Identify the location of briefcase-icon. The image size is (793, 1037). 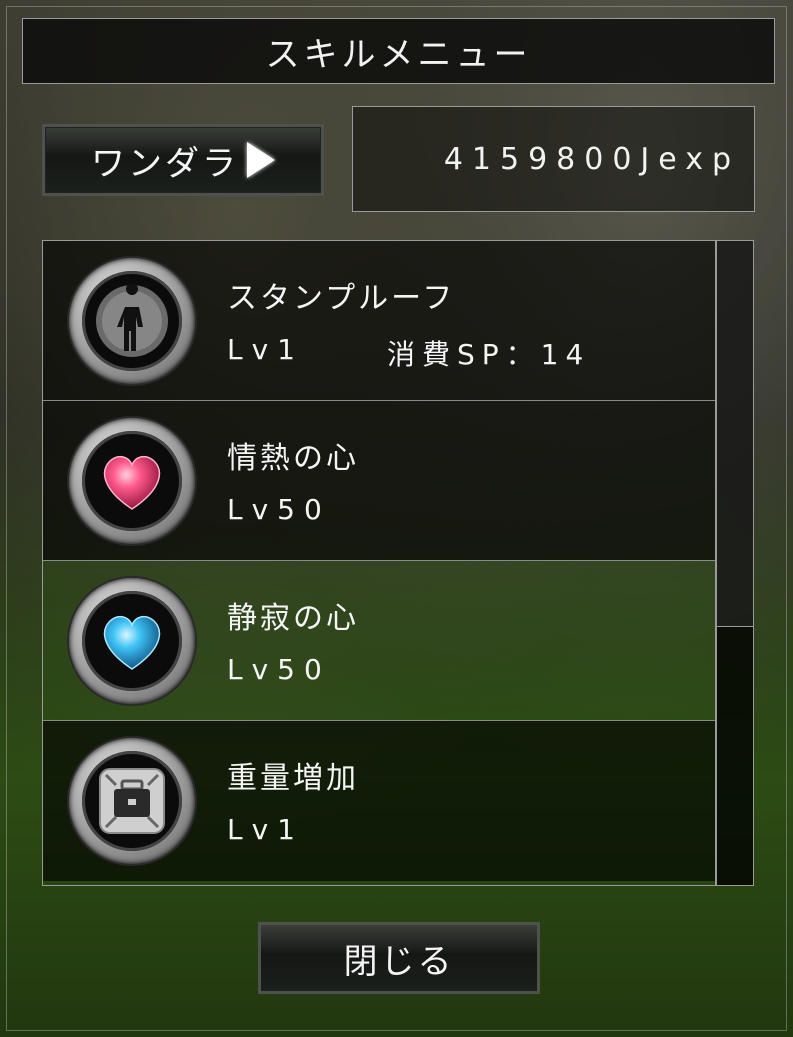
(132, 801).